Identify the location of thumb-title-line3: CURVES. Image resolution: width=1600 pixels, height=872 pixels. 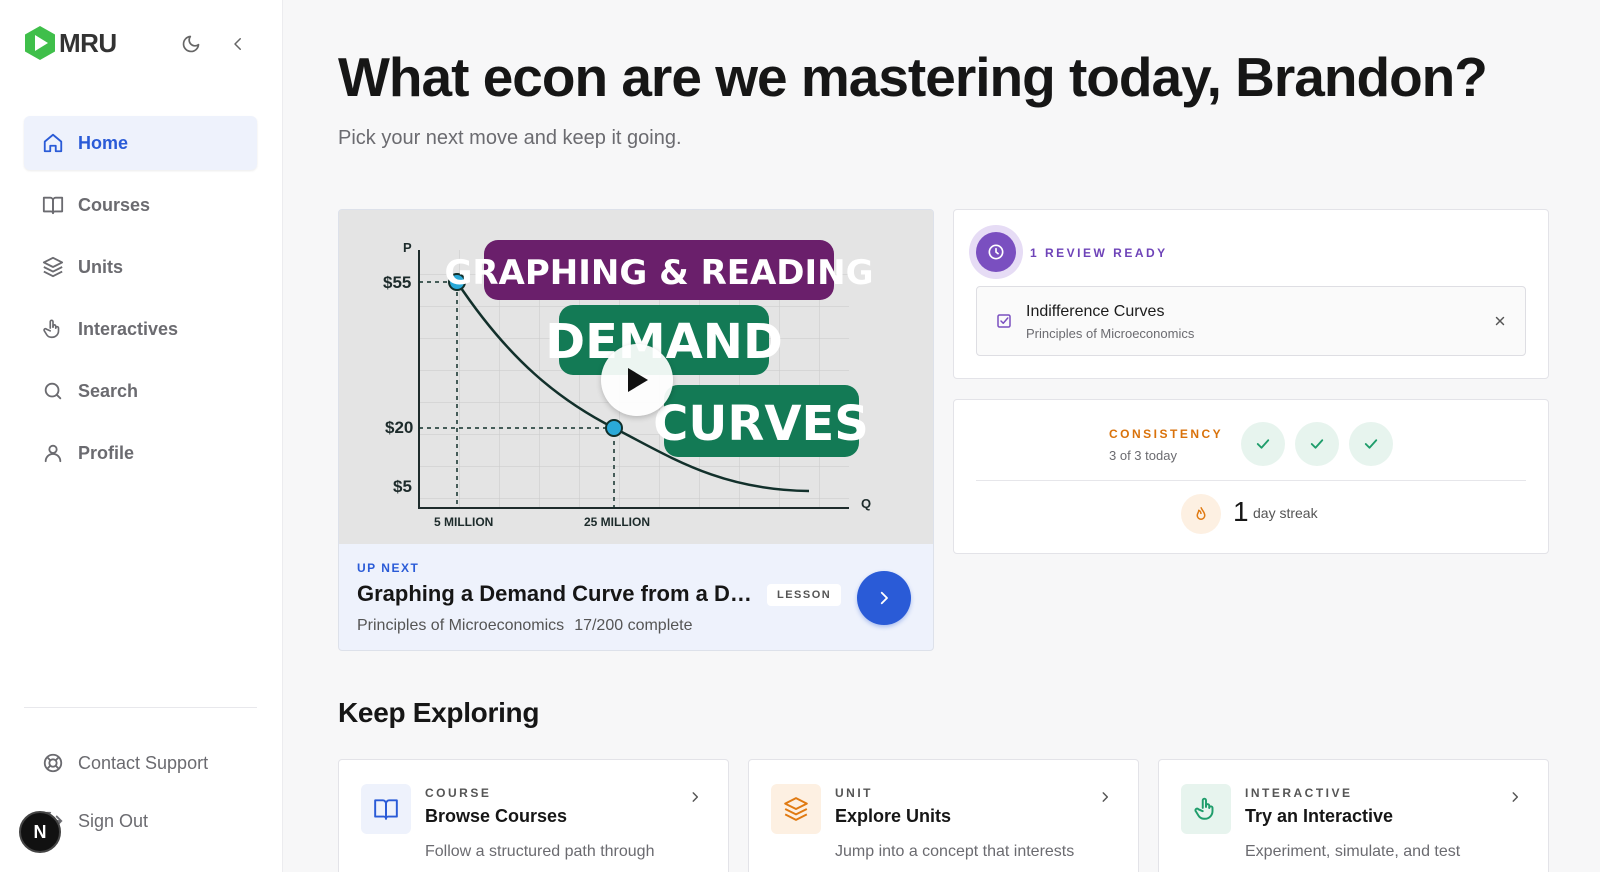
(761, 424).